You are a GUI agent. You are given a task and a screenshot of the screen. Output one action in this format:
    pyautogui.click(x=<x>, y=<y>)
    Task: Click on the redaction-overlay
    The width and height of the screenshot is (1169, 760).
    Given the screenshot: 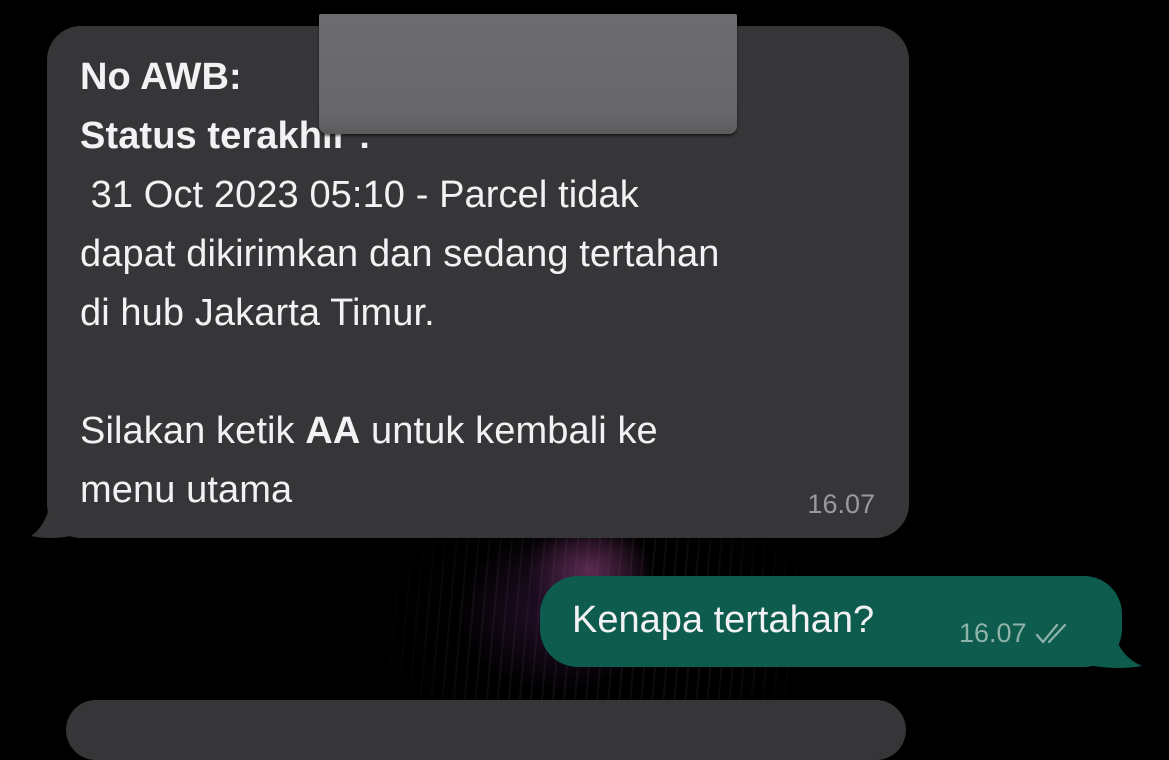 What is the action you would take?
    pyautogui.click(x=528, y=74)
    